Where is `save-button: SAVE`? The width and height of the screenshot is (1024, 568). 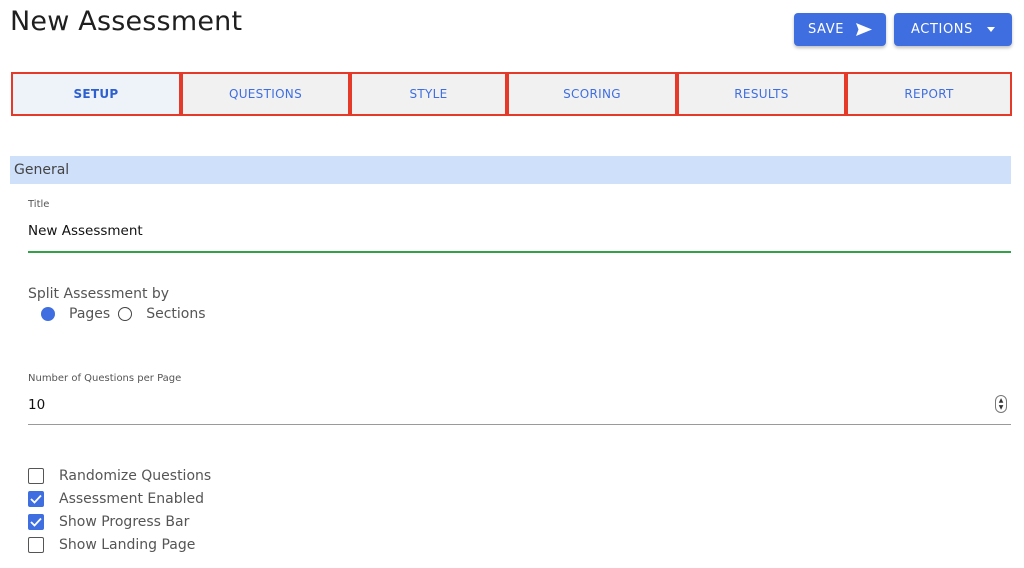 save-button: SAVE is located at coordinates (840, 29).